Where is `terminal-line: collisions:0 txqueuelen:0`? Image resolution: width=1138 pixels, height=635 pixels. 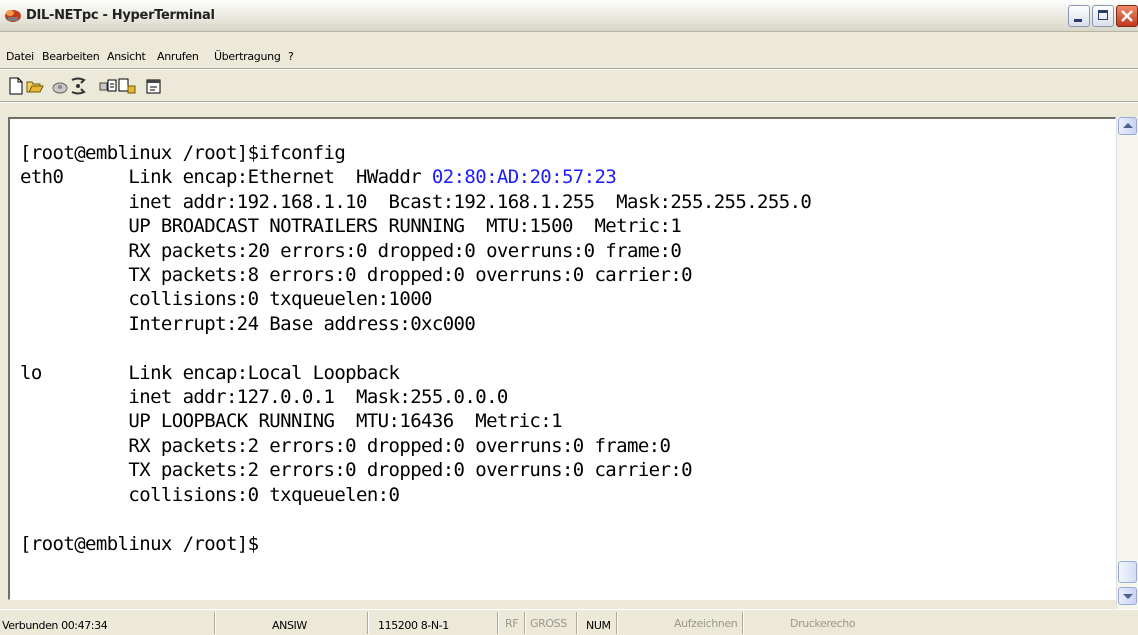
terminal-line: collisions:0 txqueuelen:0 is located at coordinates (210, 494).